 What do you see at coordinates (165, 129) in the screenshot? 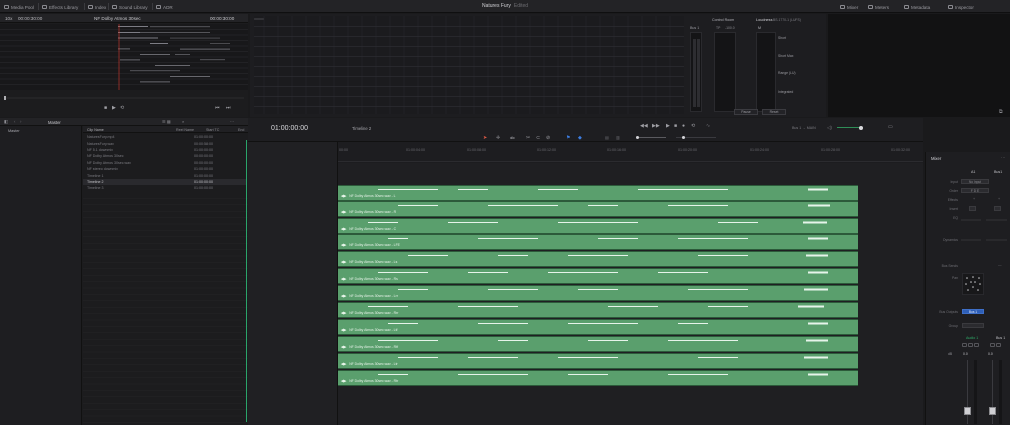
I see `clip-list-header` at bounding box center [165, 129].